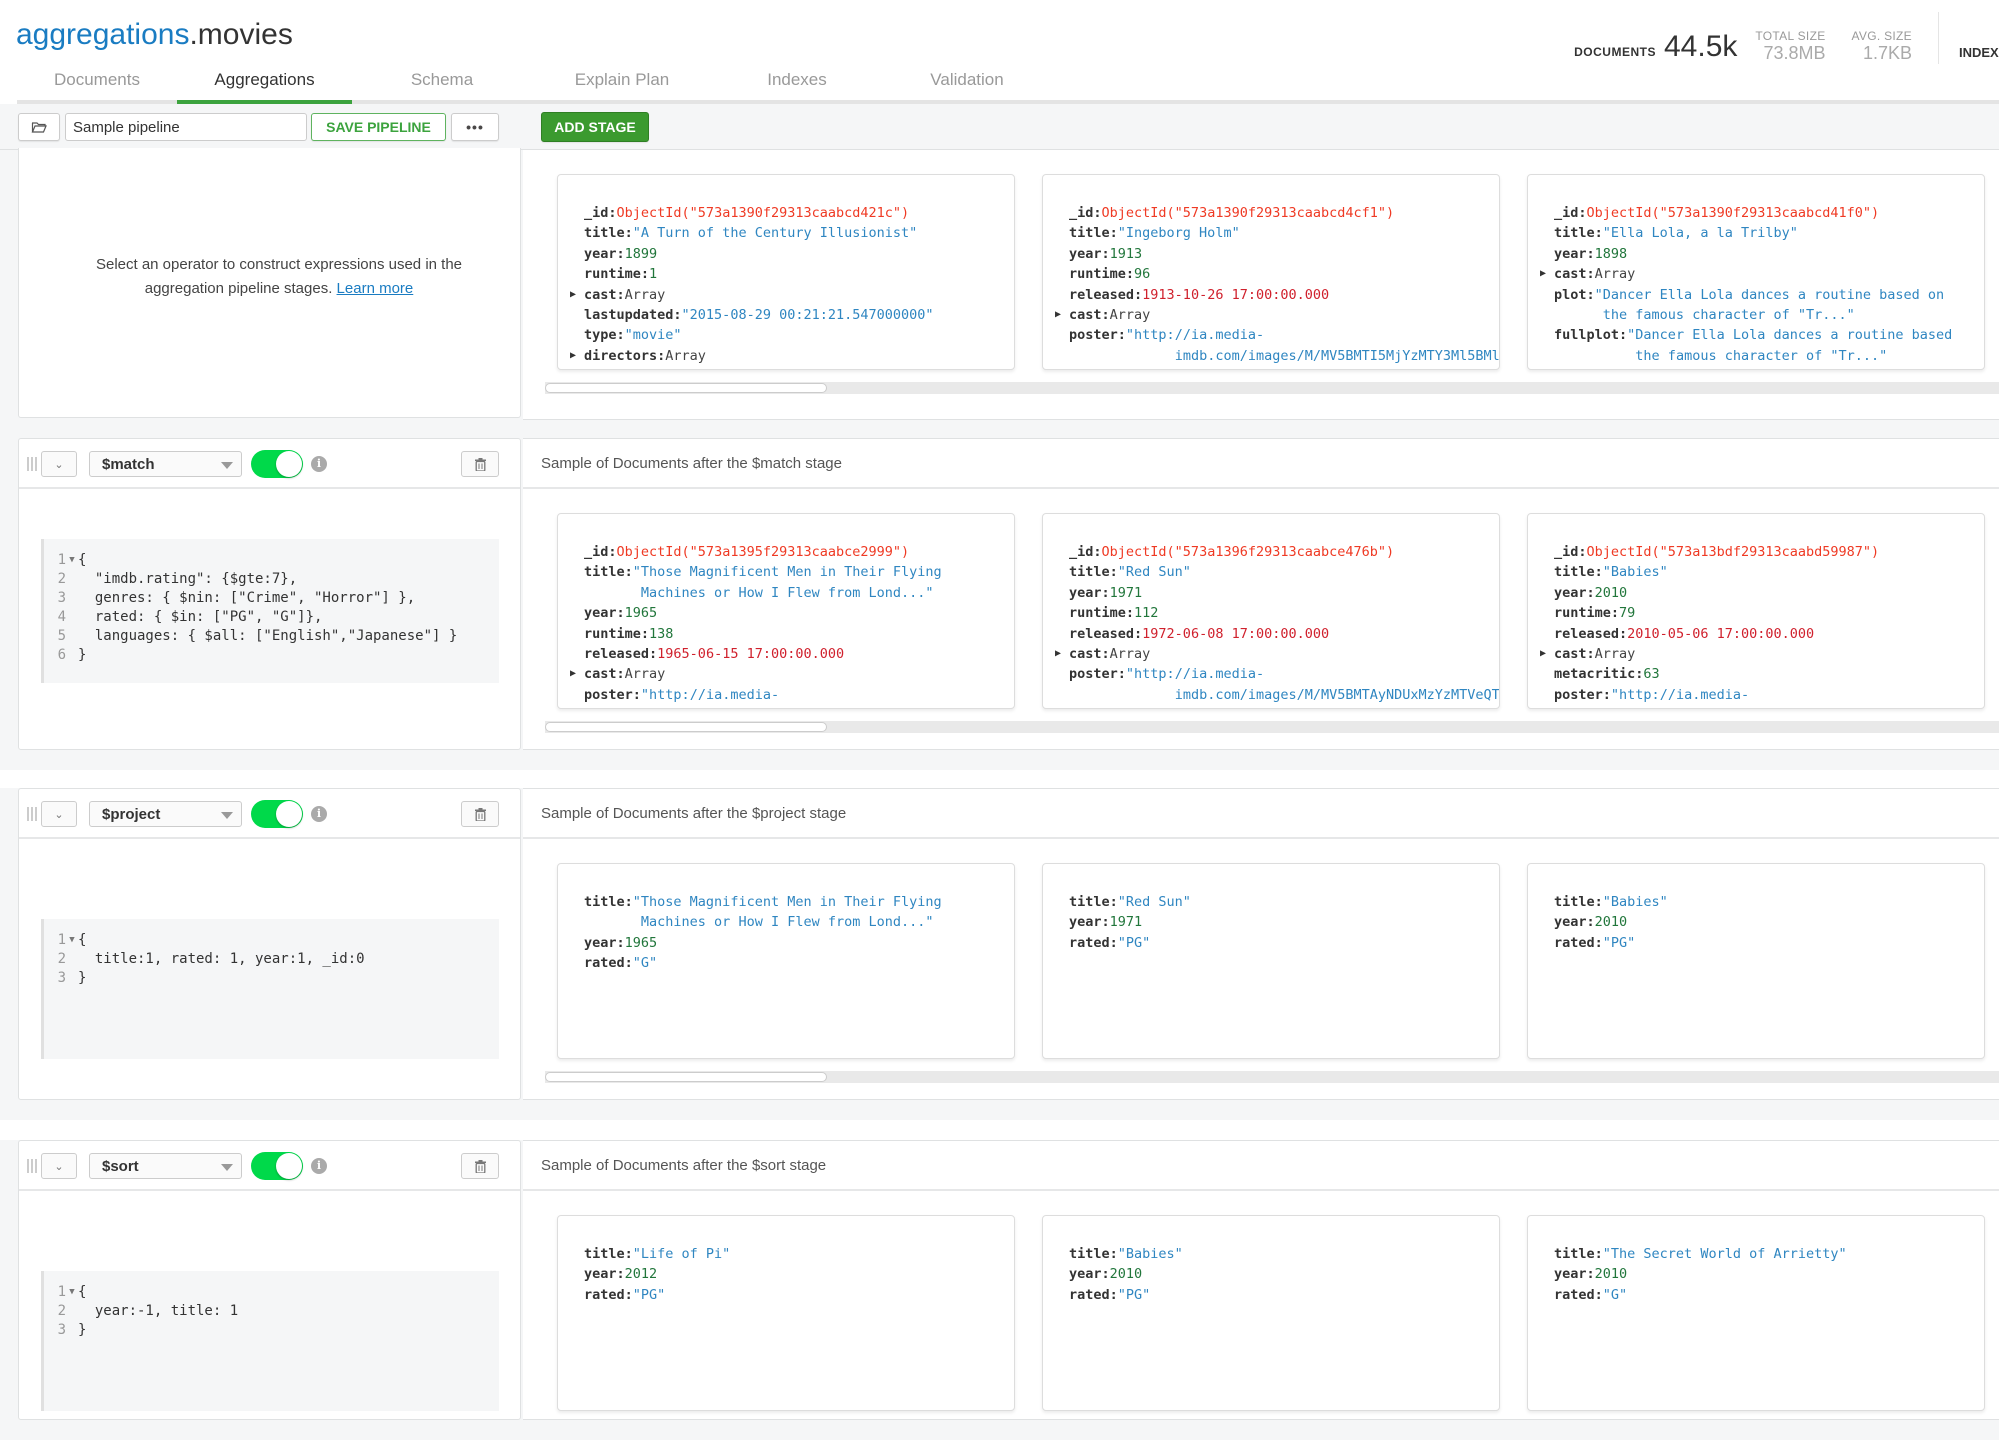  What do you see at coordinates (1756, 961) in the screenshot?
I see `document-card: title: "Babies" year:2010 rated: "PG"` at bounding box center [1756, 961].